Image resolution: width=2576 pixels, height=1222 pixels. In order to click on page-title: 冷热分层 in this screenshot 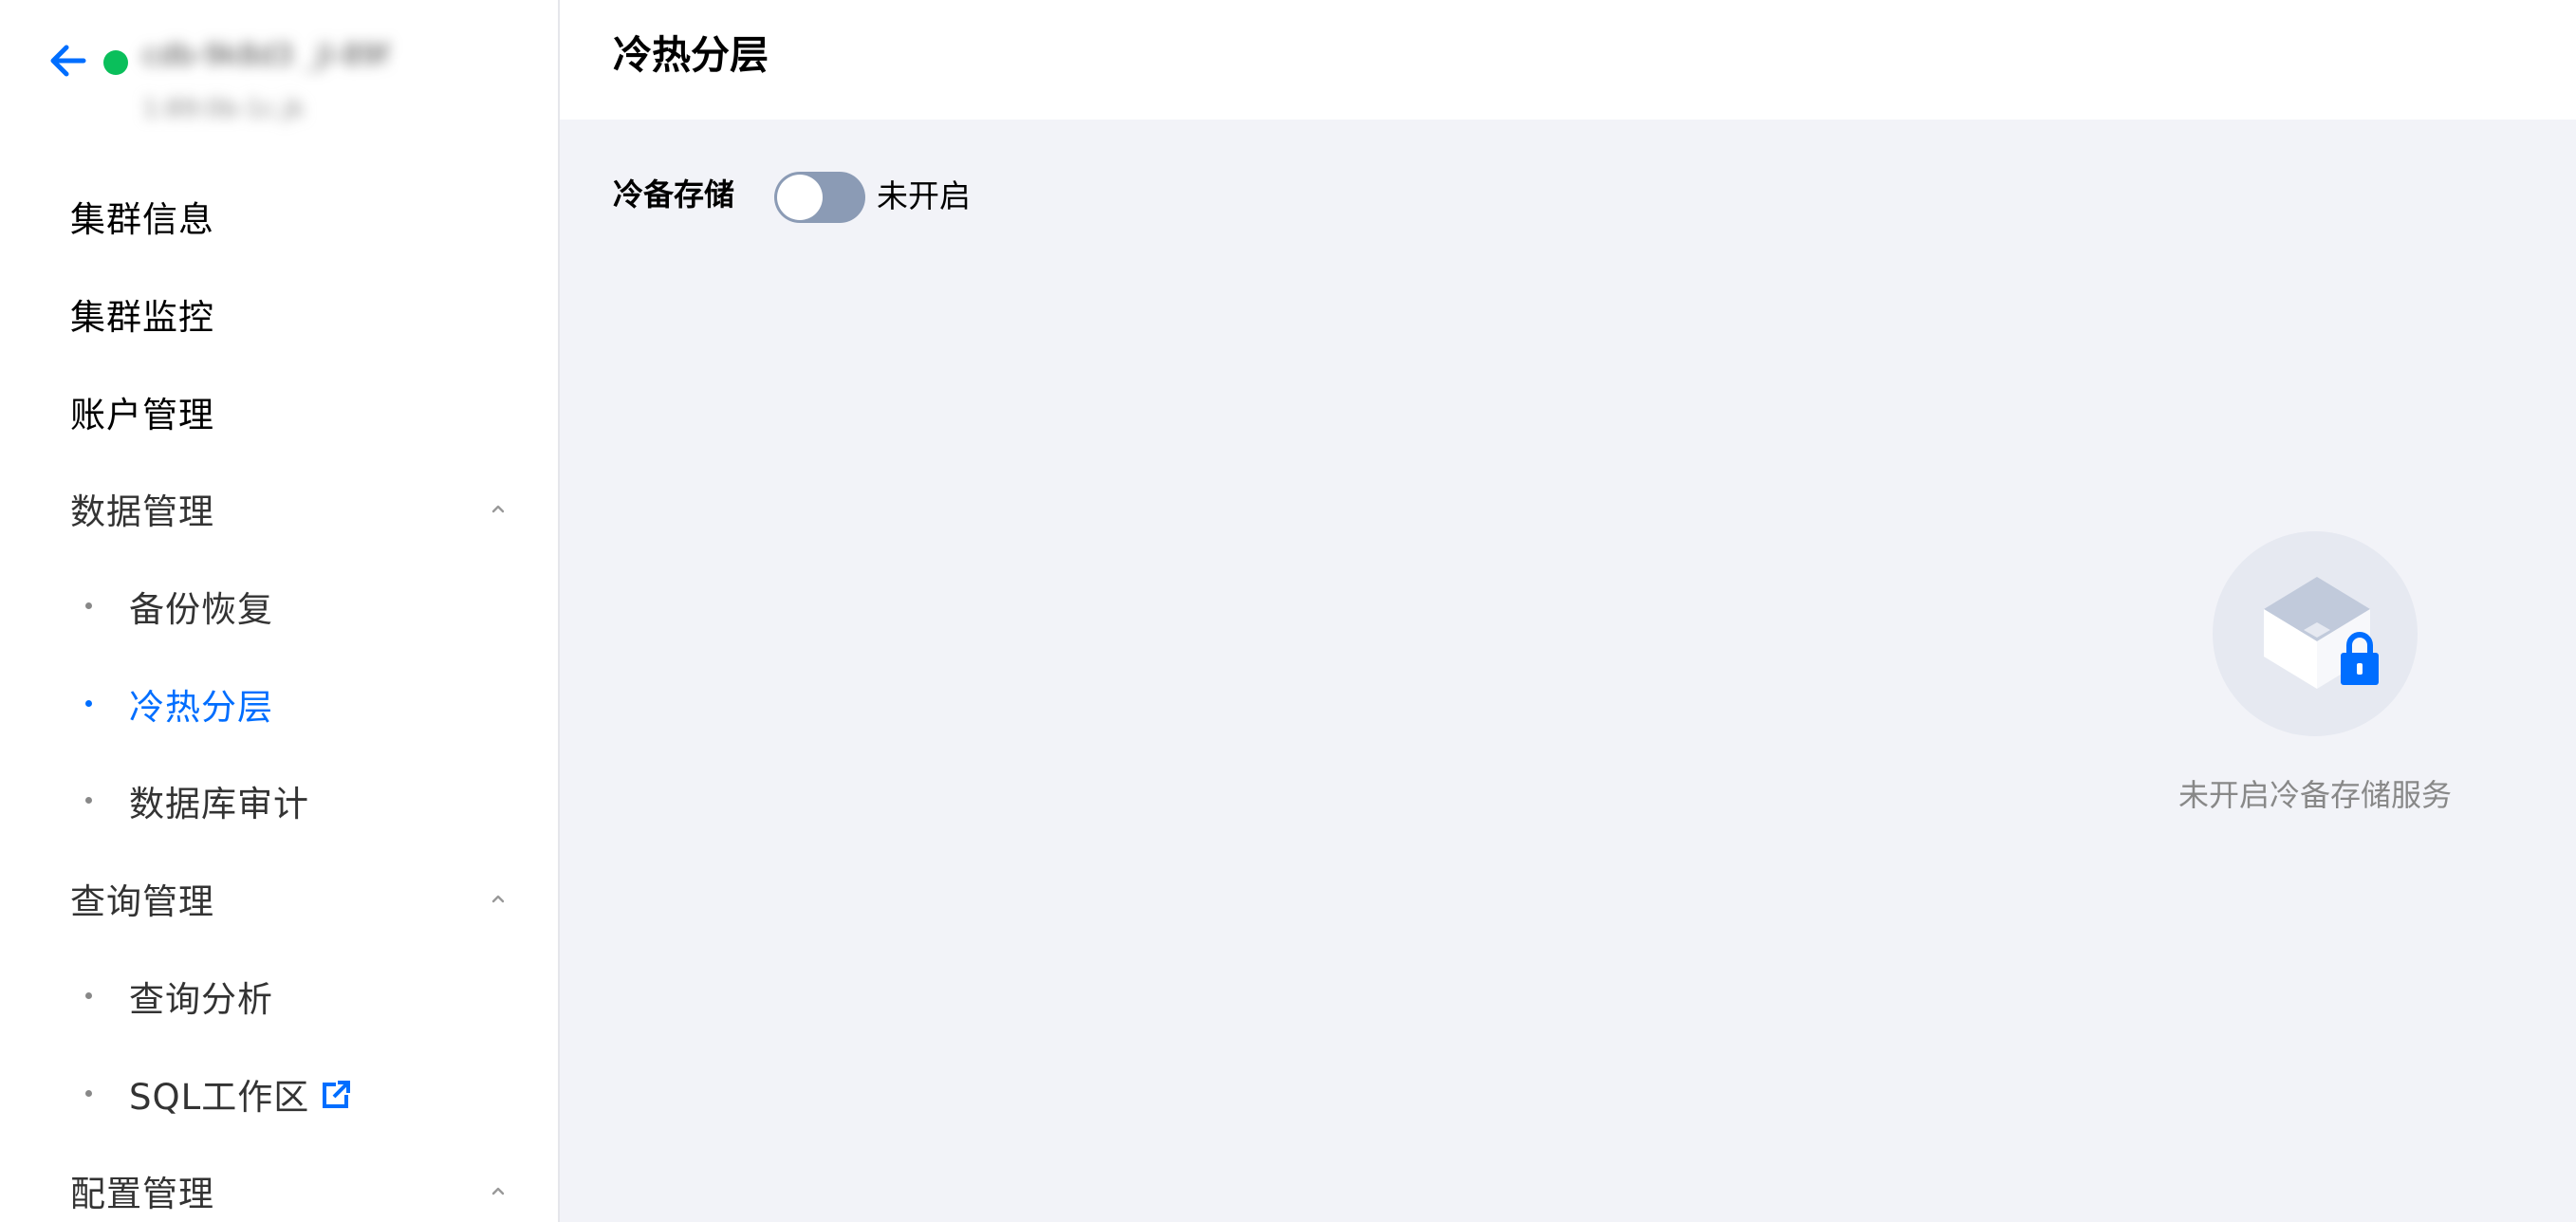, I will do `click(691, 55)`.